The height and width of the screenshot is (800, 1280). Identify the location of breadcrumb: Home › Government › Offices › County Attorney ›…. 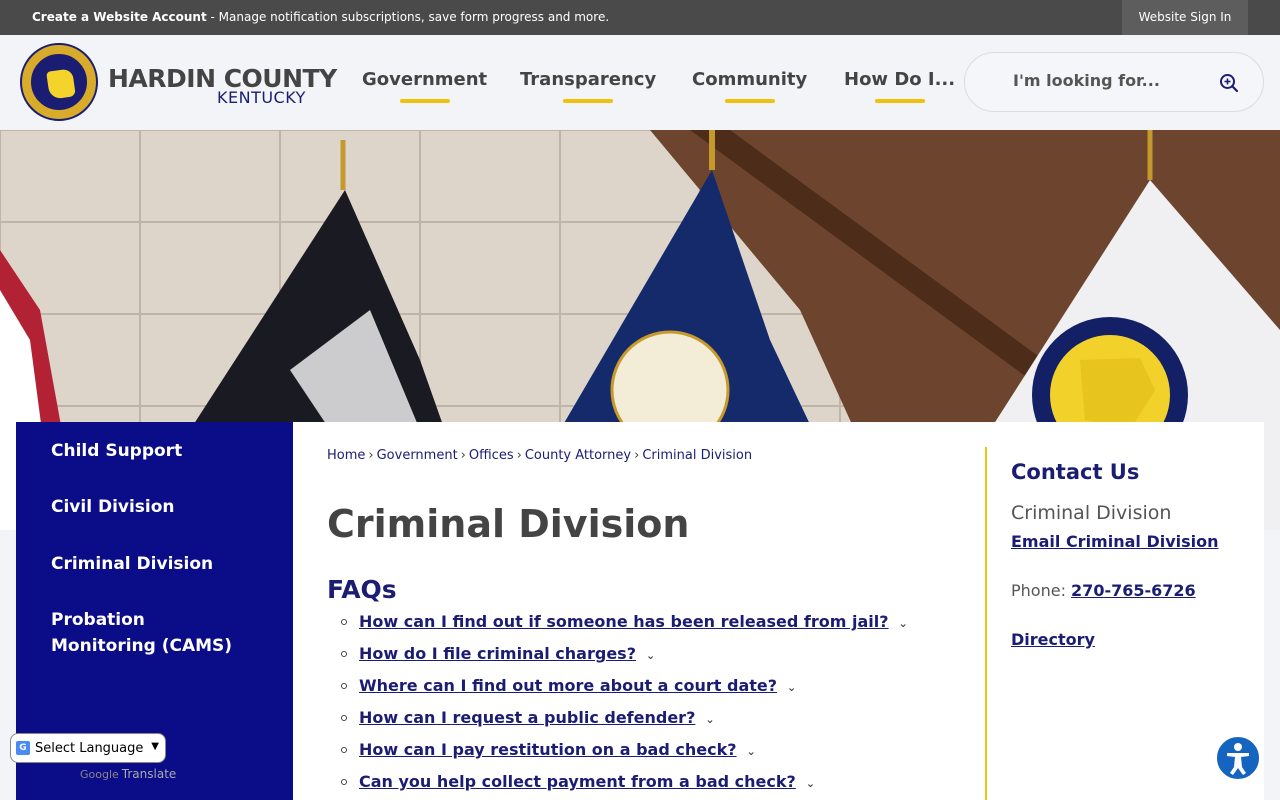
(539, 455).